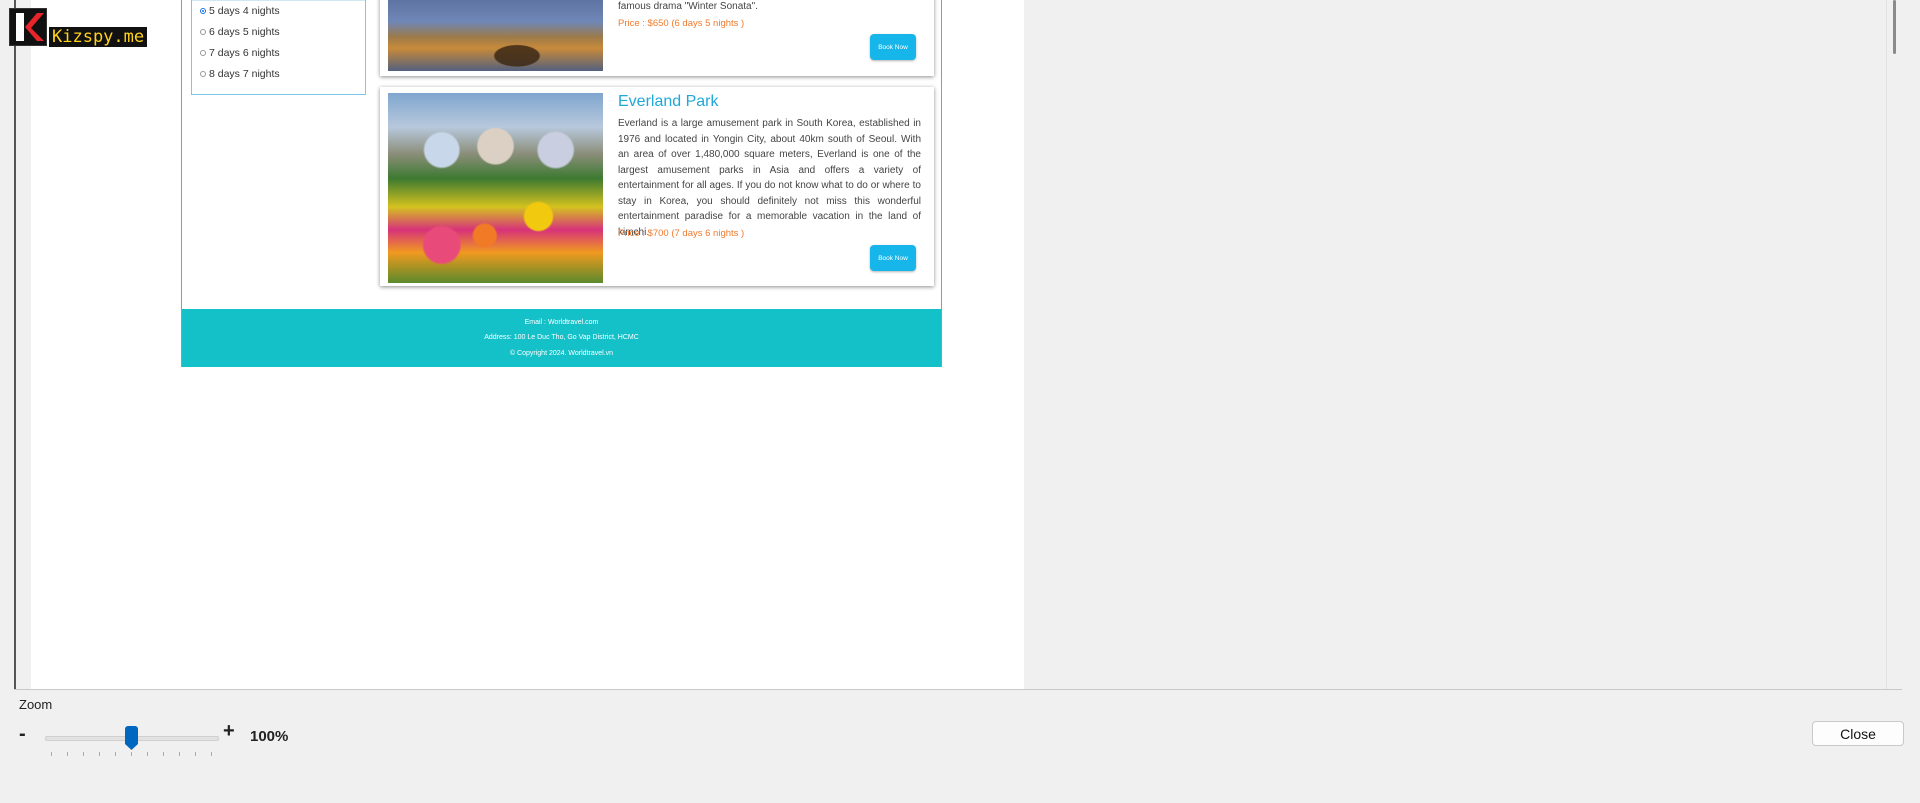 The image size is (1920, 803). What do you see at coordinates (131, 738) in the screenshot?
I see `zoom-slider-thumb` at bounding box center [131, 738].